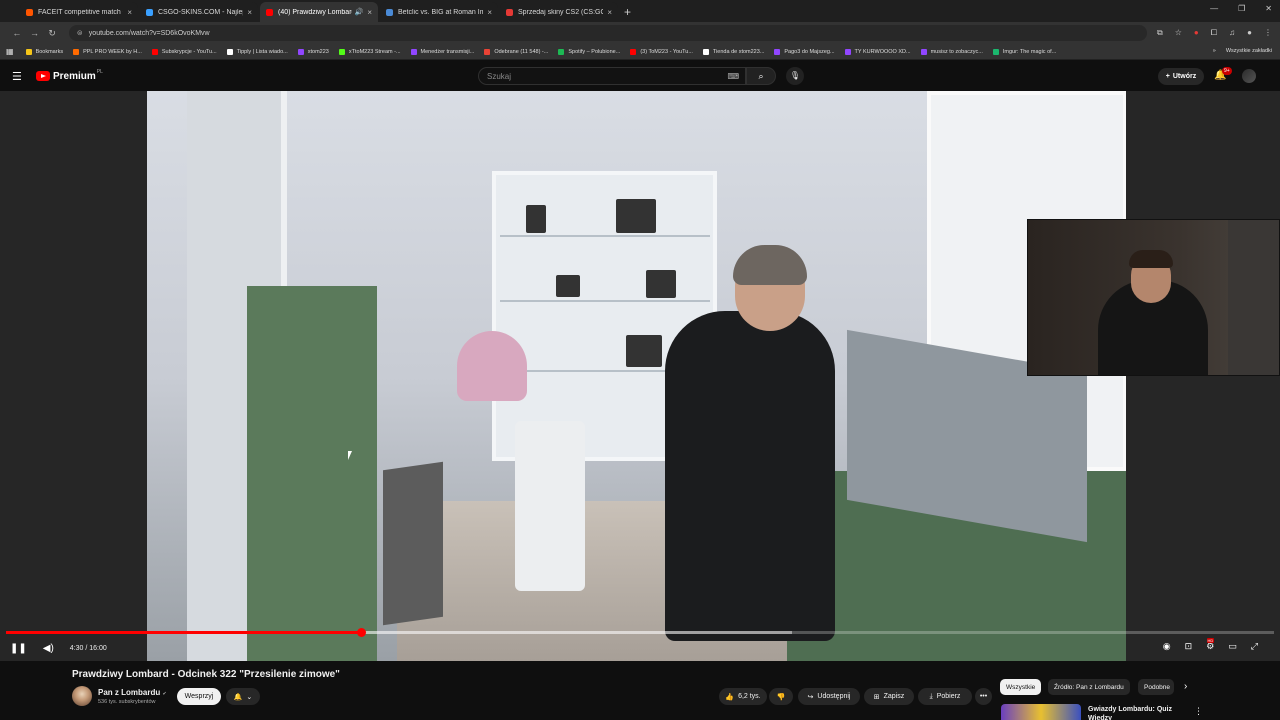  What do you see at coordinates (1133, 712) in the screenshot?
I see `recommended-title: Gwiazdy Lombardu: Quiz Wiedzy` at bounding box center [1133, 712].